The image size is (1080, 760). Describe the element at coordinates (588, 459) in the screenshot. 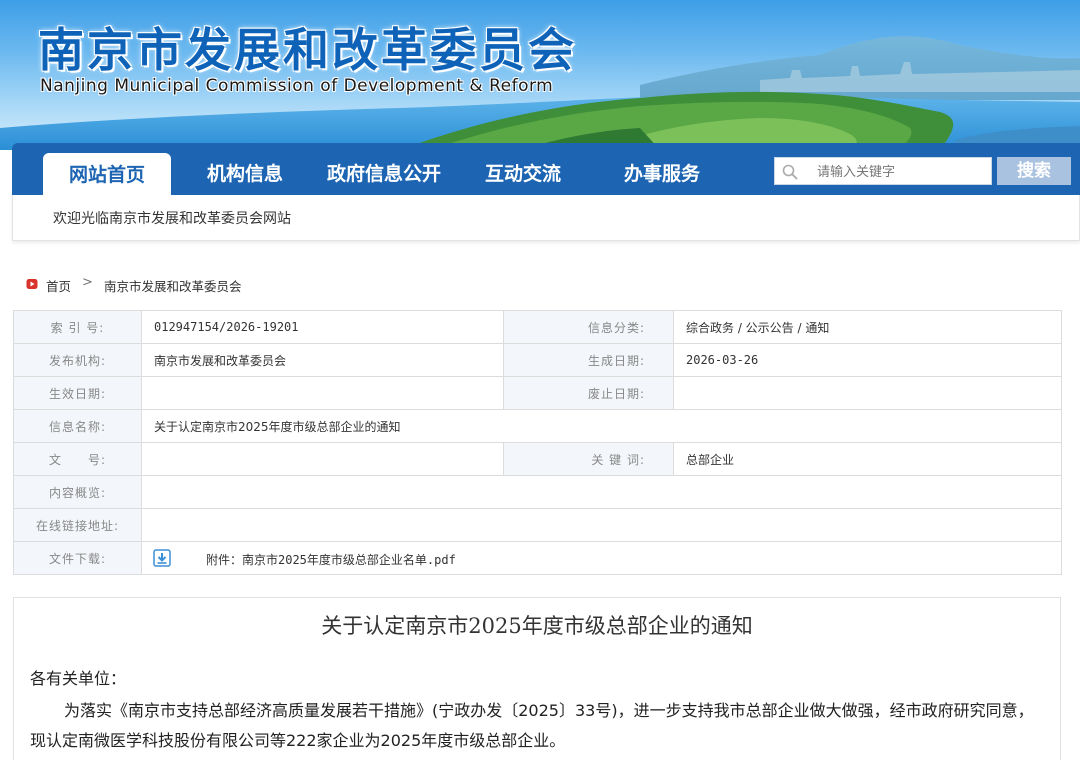

I see `keywords-label: 关 键 词:` at that location.